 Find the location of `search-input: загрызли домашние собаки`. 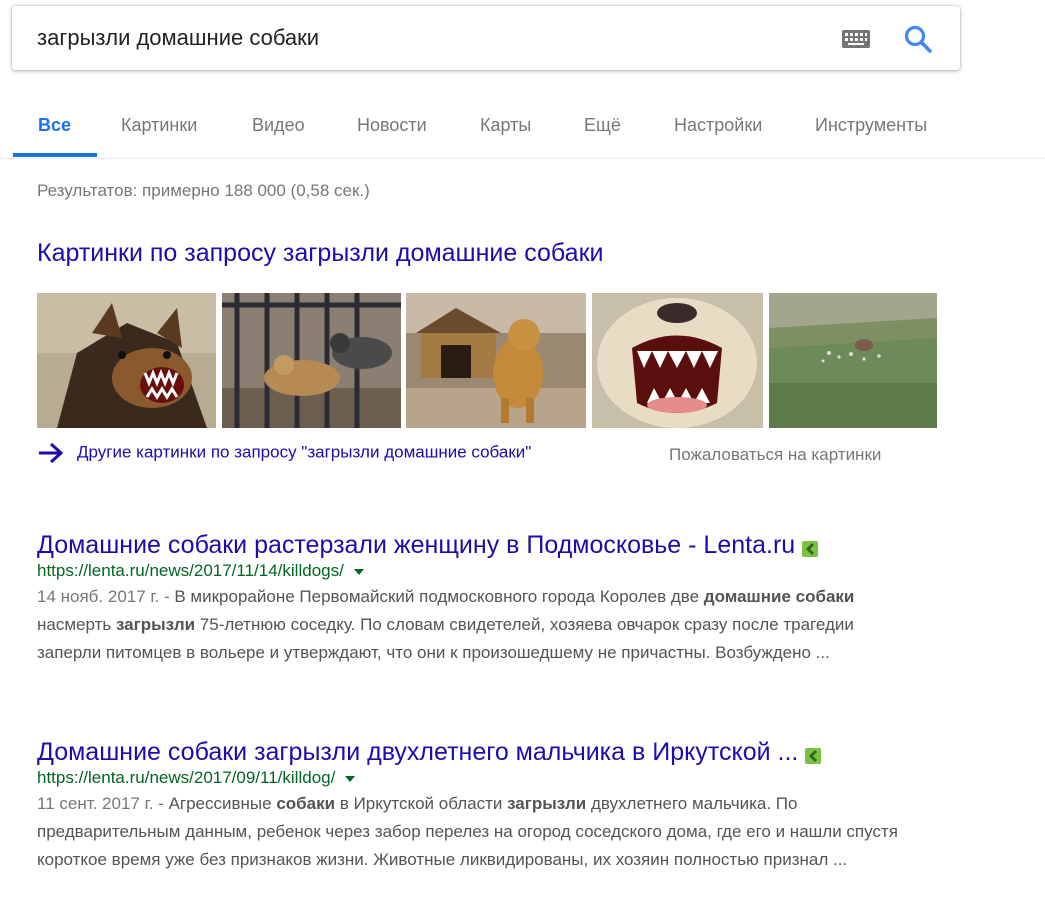

search-input: загрызли домашние собаки is located at coordinates (178, 38).